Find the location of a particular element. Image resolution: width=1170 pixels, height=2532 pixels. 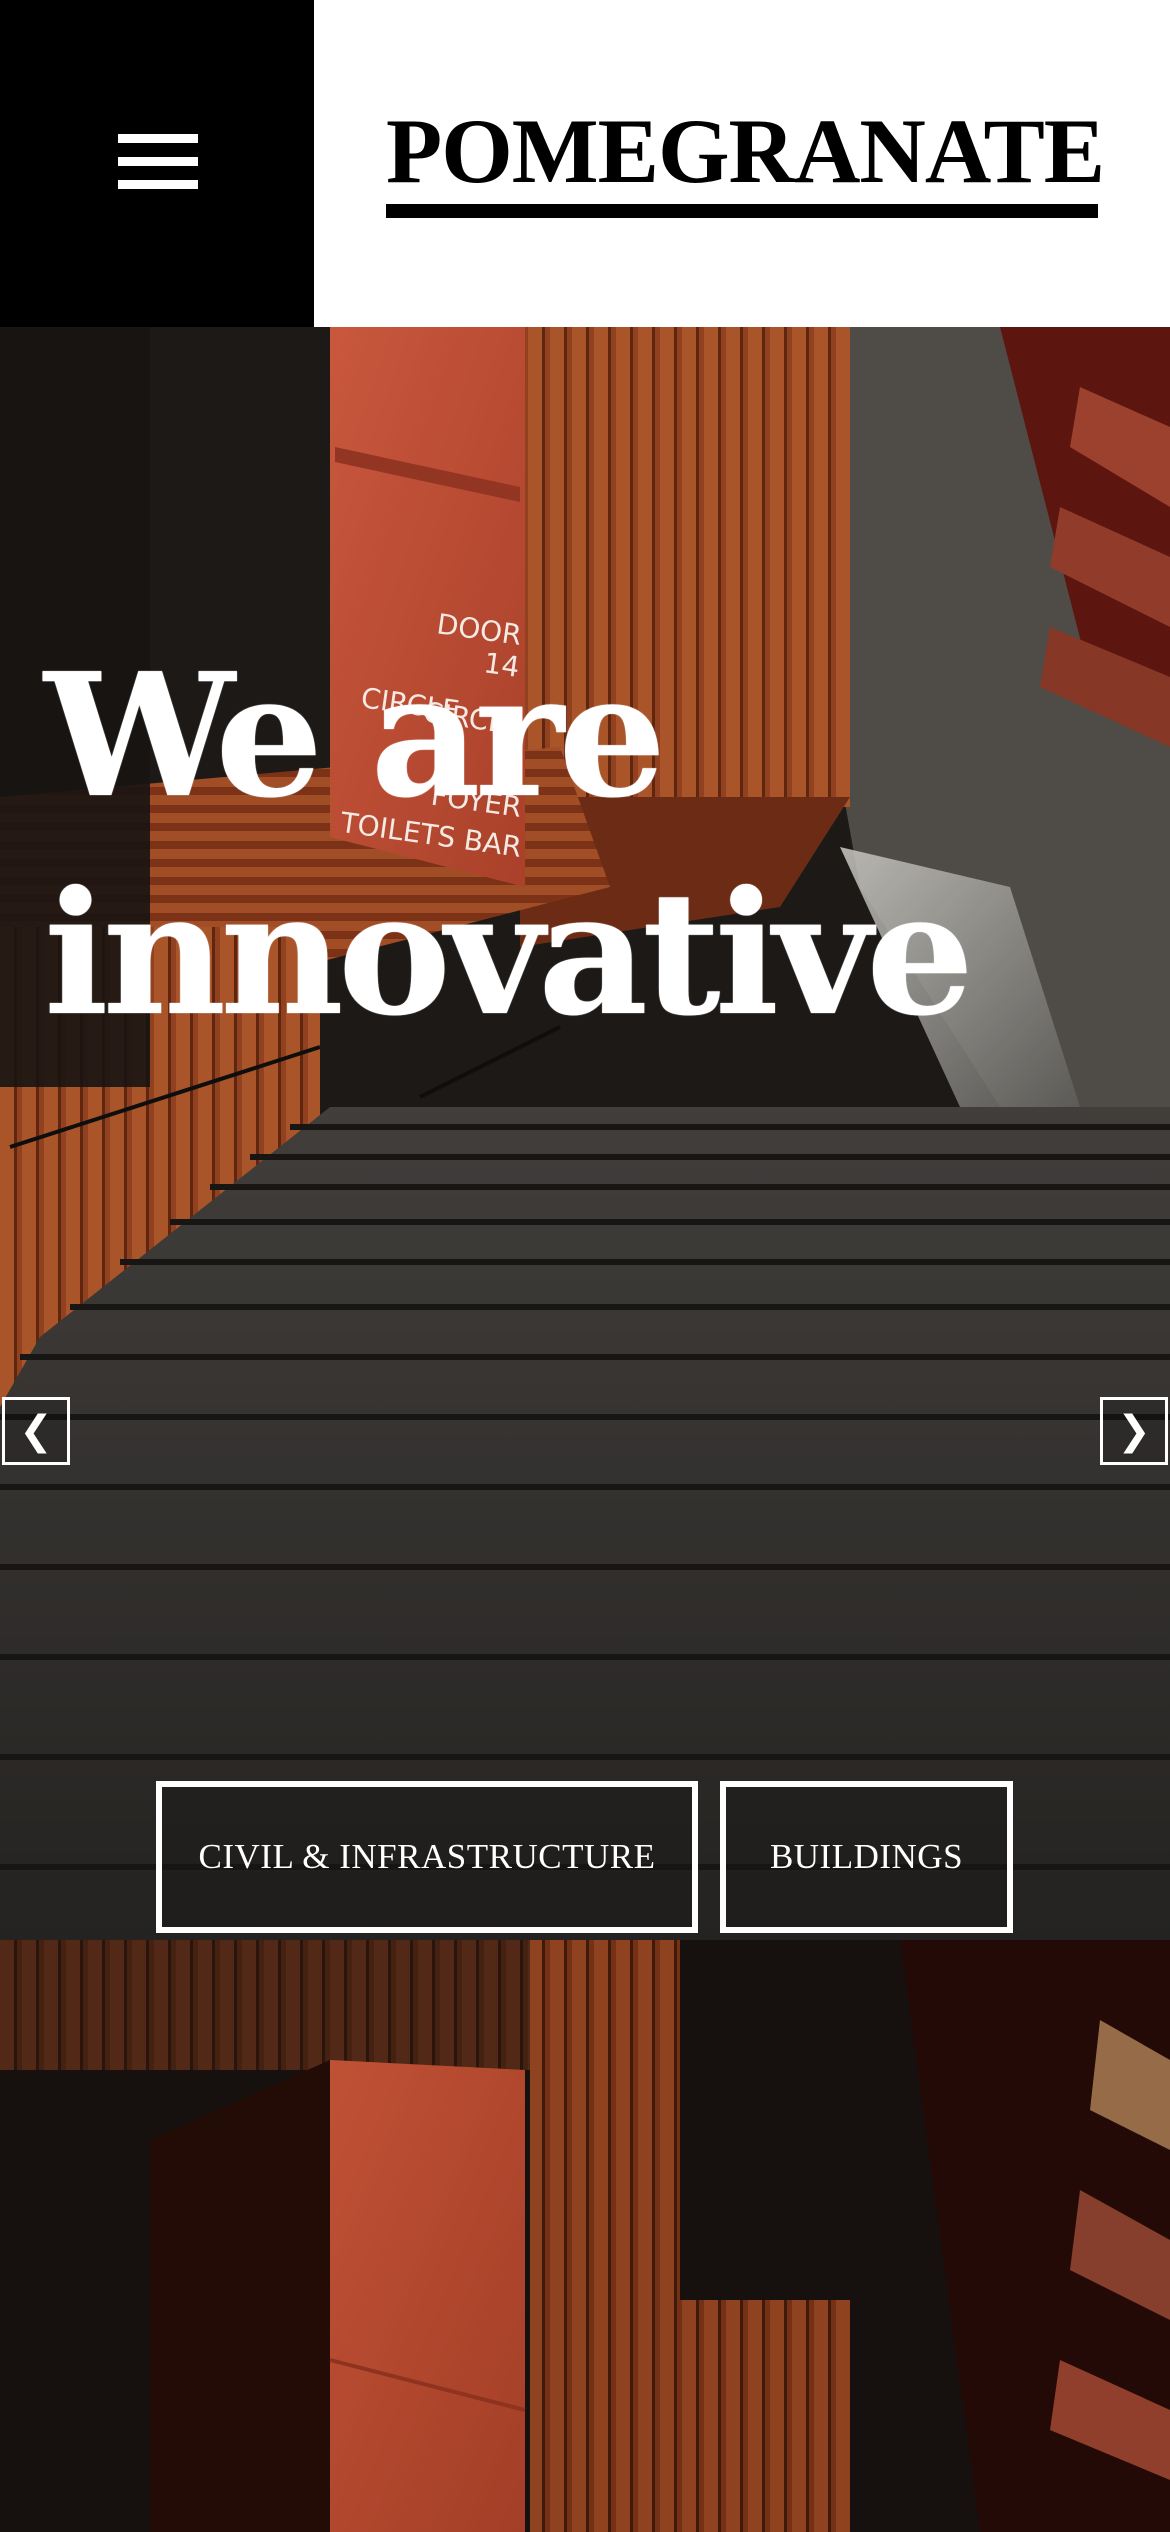

chevron-left-icon: ❮ is located at coordinates (36, 1431).